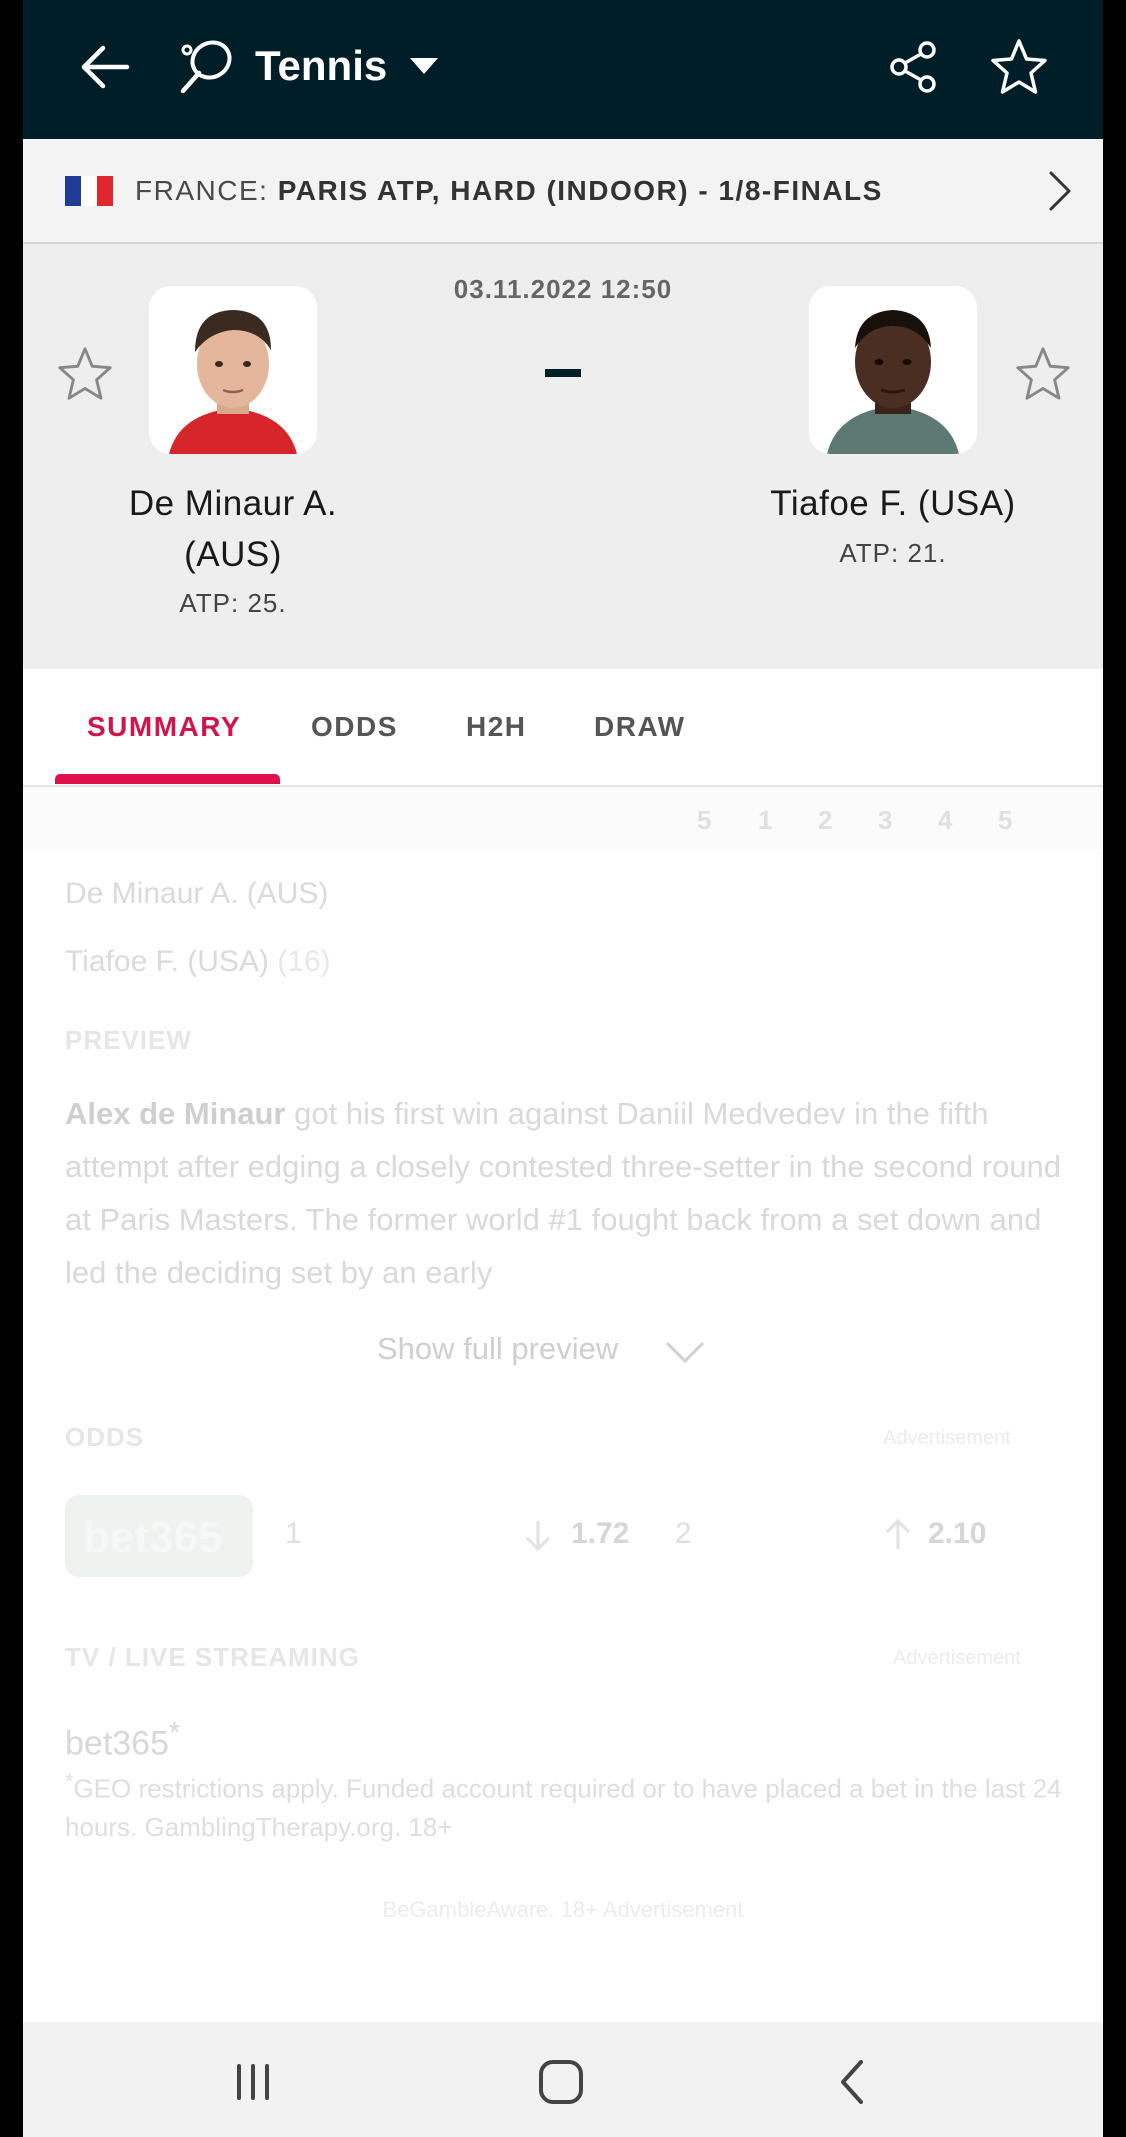 The width and height of the screenshot is (1126, 2137). I want to click on match-tabs: SUMMARY ODDS H2H DRAW, so click(563, 728).